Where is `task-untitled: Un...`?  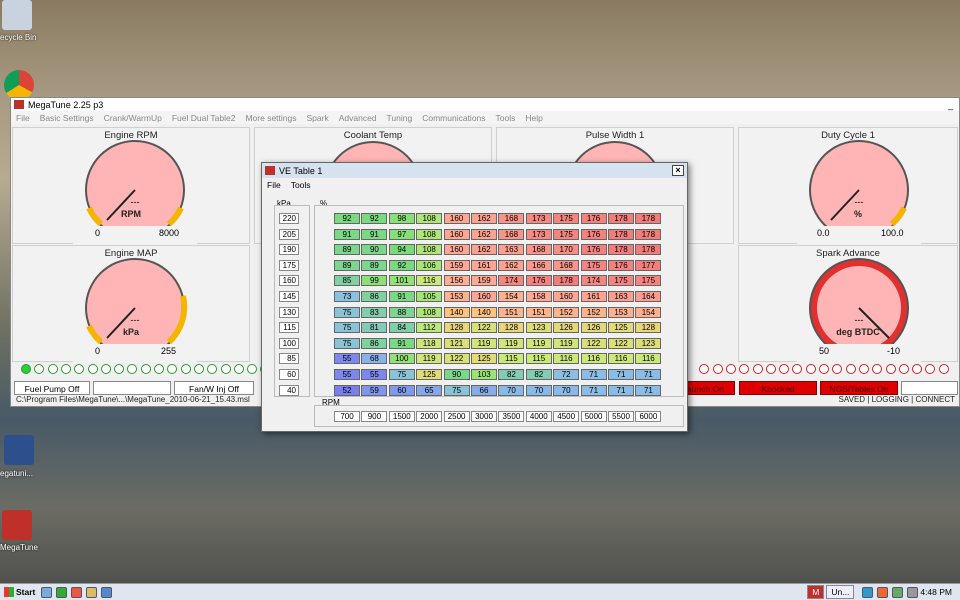 task-untitled: Un... is located at coordinates (840, 592).